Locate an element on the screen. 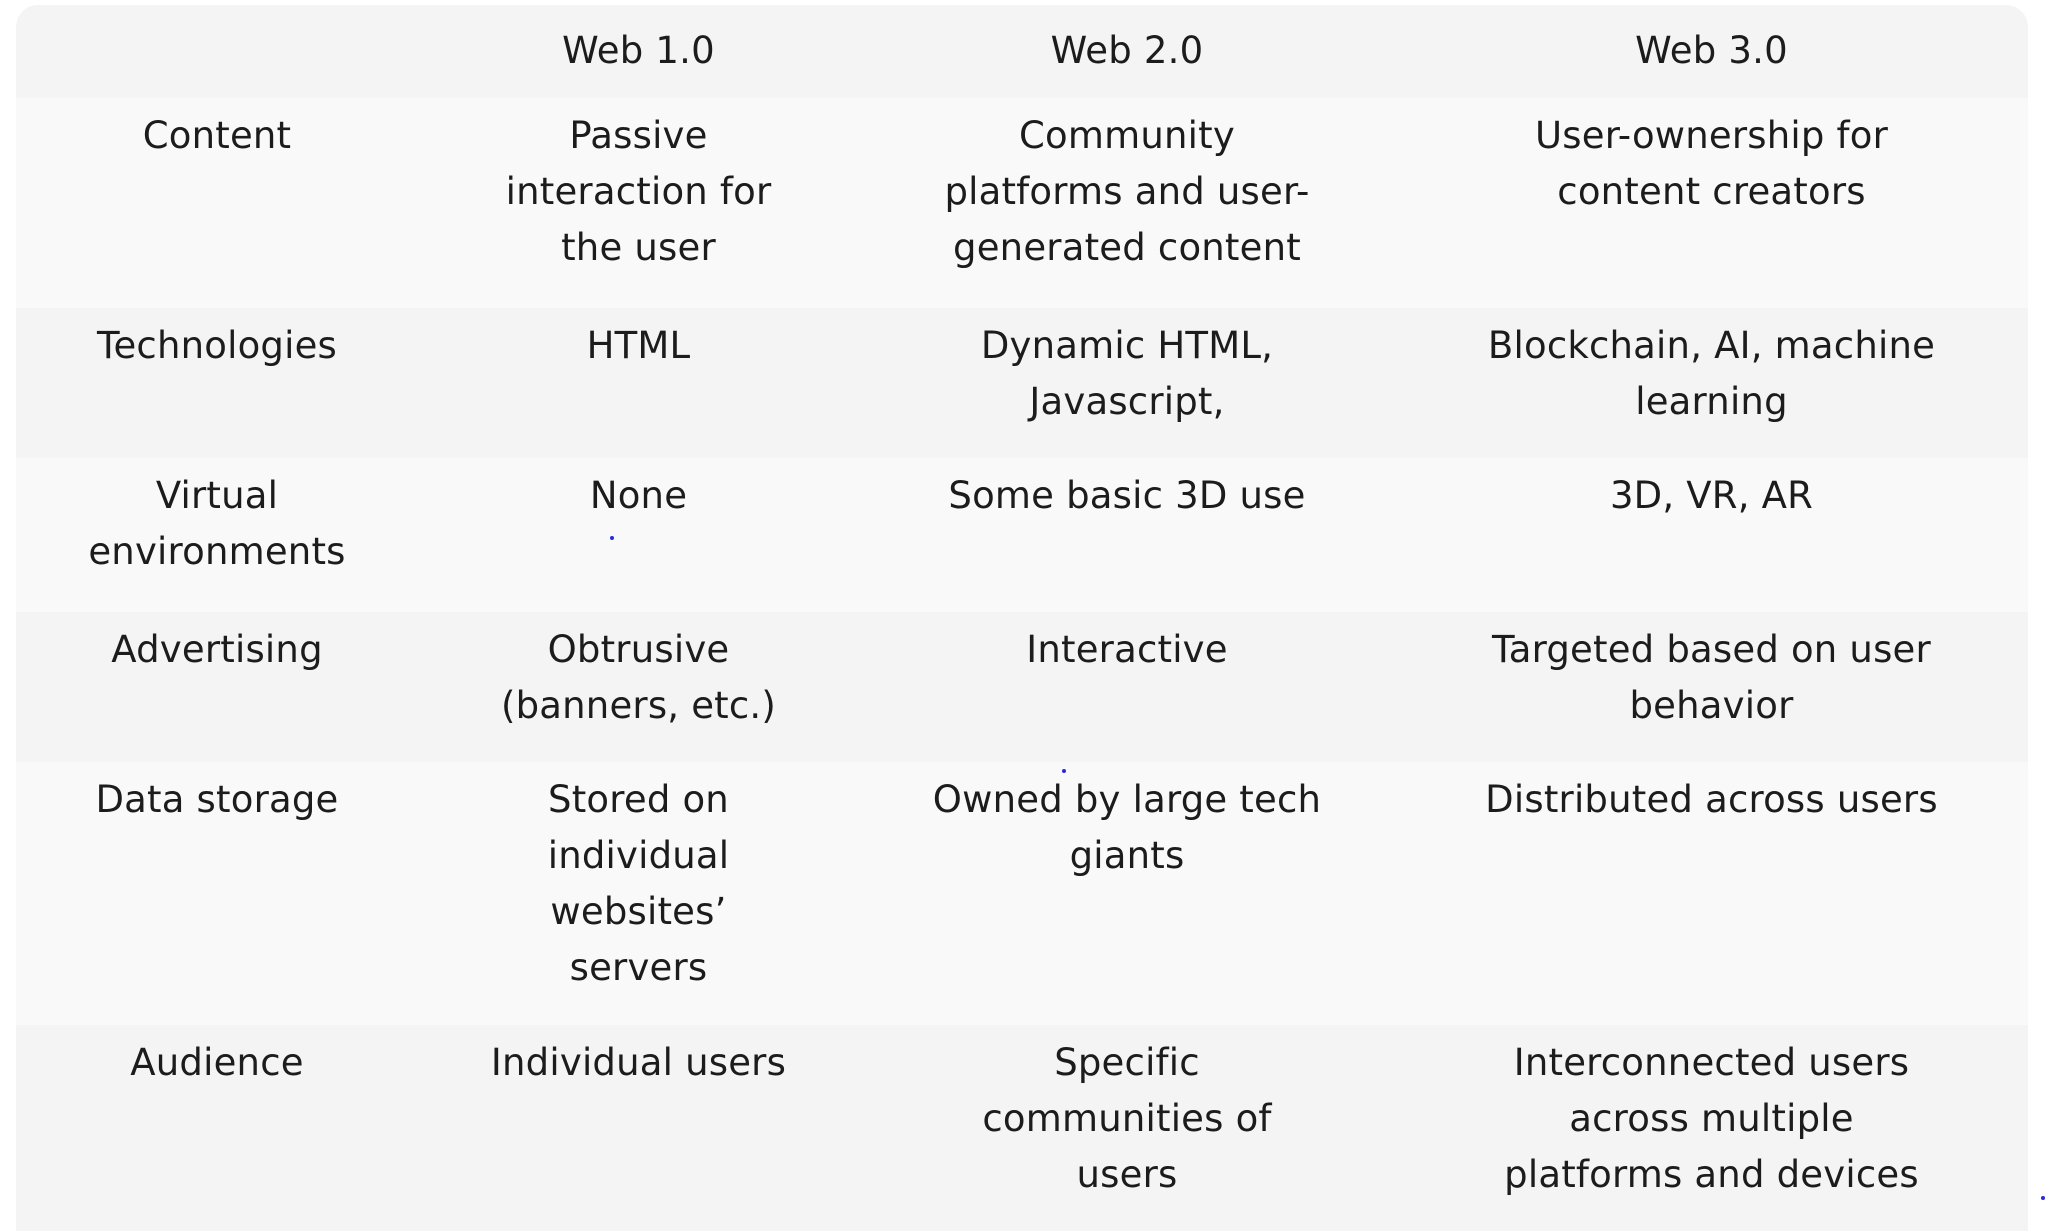  header-cell-web1: Web 1.0 is located at coordinates (638, 50).